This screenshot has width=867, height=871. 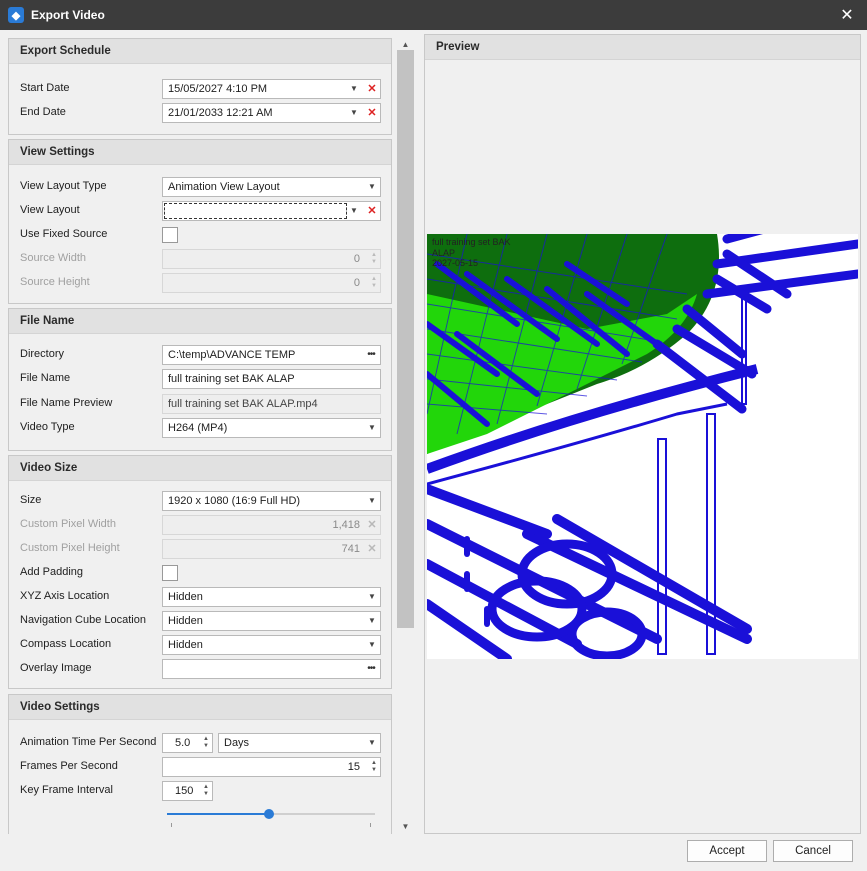 I want to click on anim-time-row: Animation Time Per Second 5.0 ▲ ▼ Days ▼, so click(x=200, y=743).